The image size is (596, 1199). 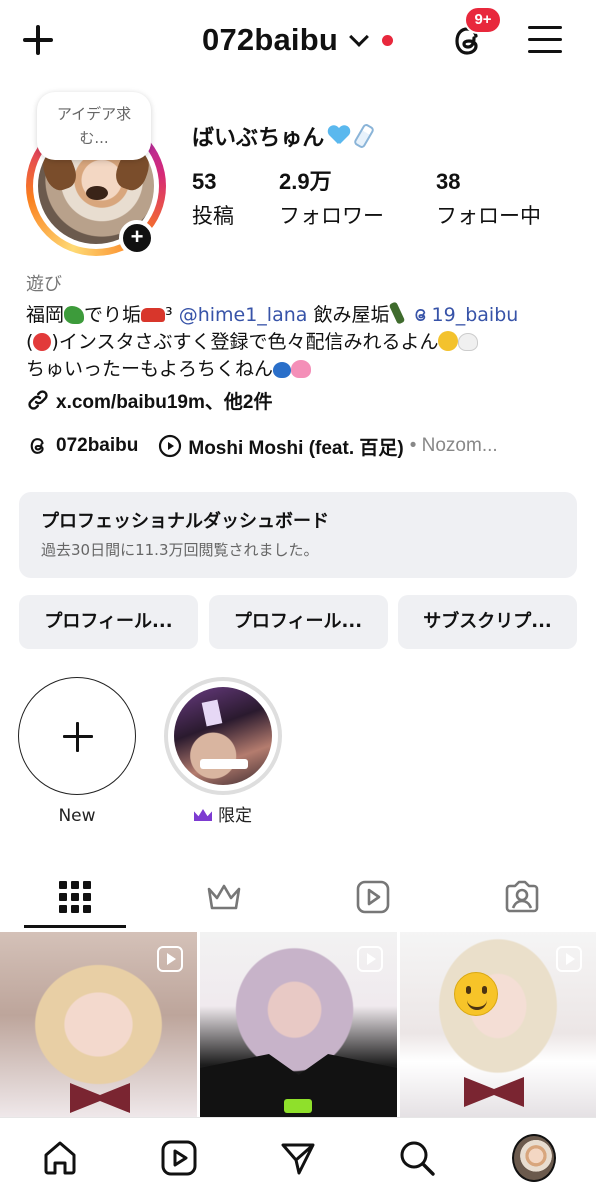 I want to click on car-emoji-icon, so click(x=153, y=315).